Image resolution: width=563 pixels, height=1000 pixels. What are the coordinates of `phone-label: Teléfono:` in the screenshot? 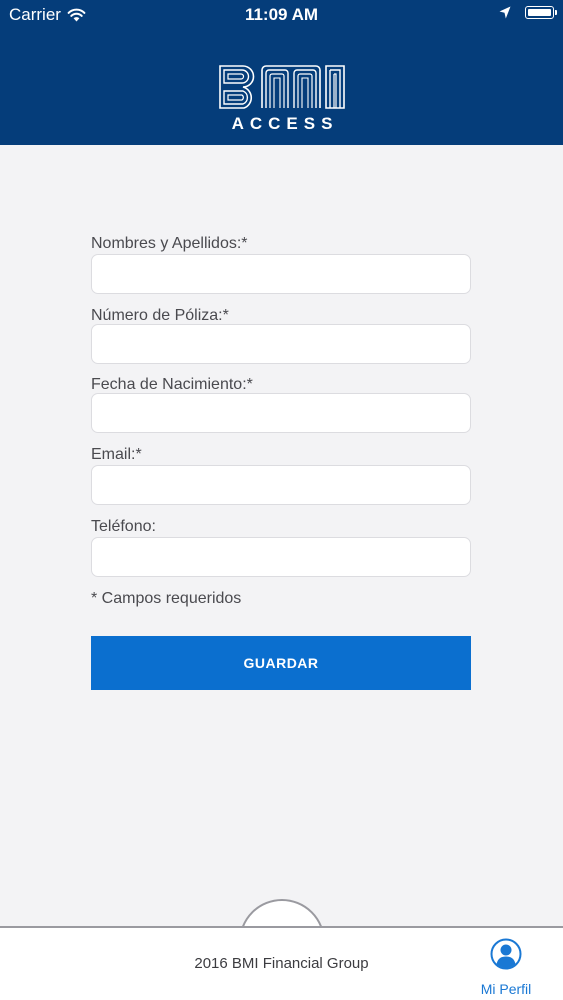 It's located at (123, 526).